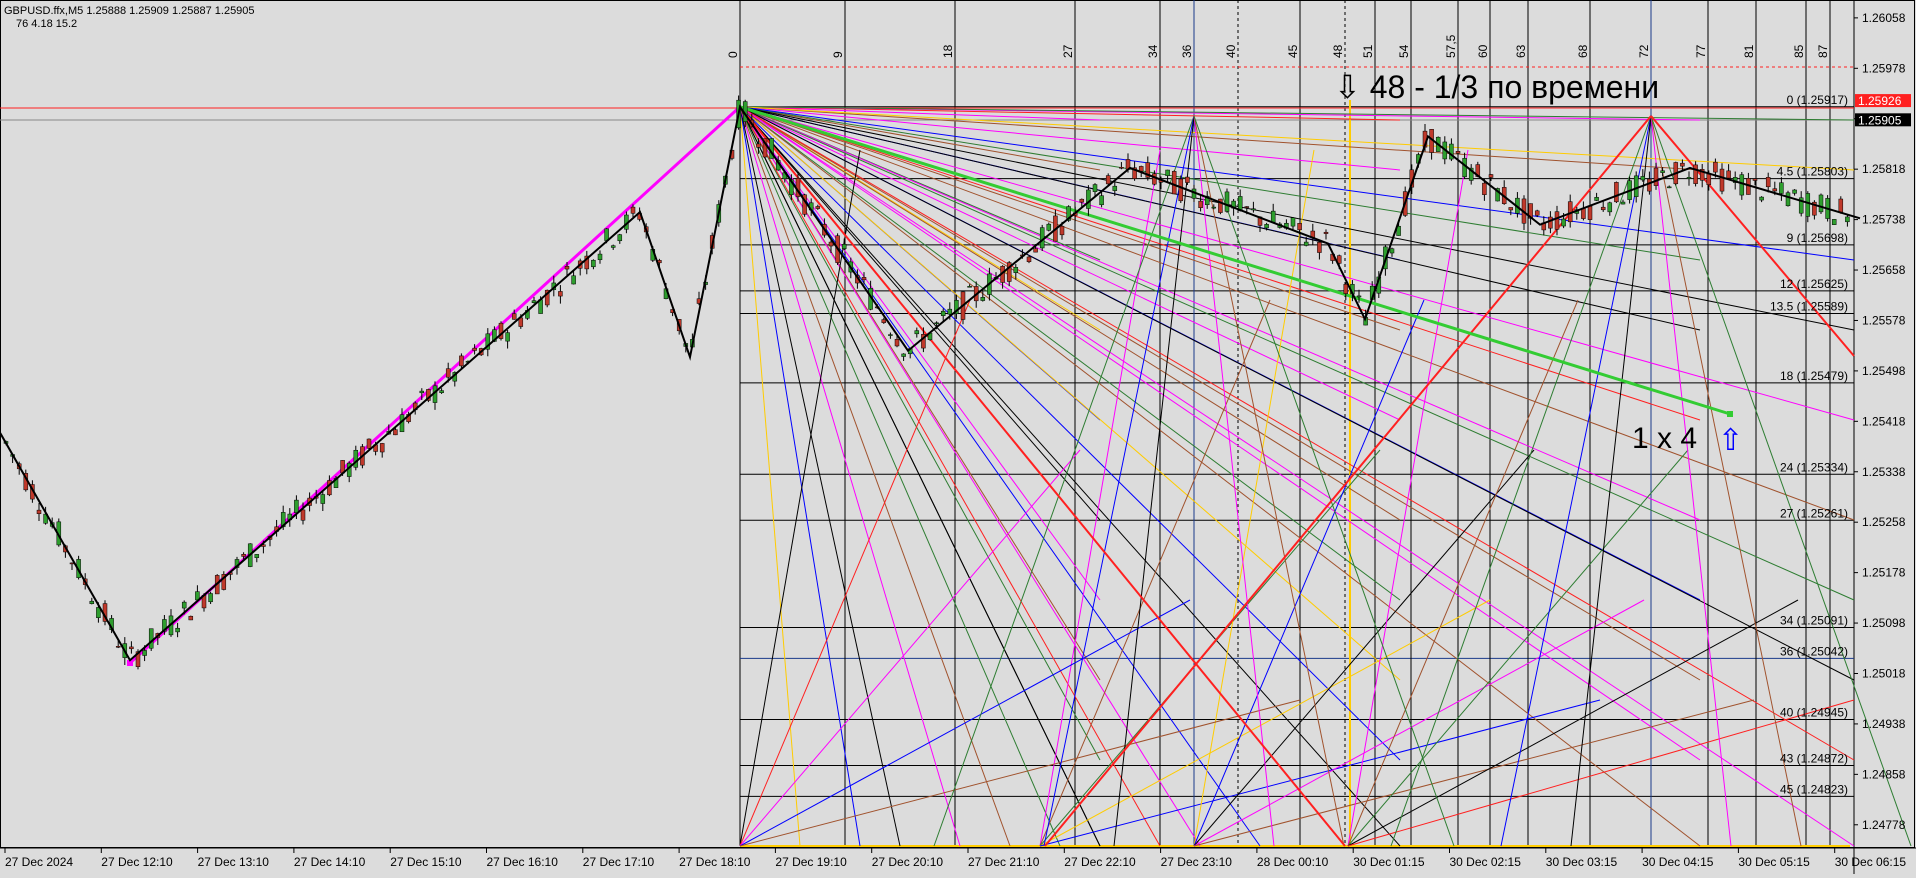  What do you see at coordinates (1486, 862) in the screenshot?
I see `x-tick-label: 30 Dec 02:15` at bounding box center [1486, 862].